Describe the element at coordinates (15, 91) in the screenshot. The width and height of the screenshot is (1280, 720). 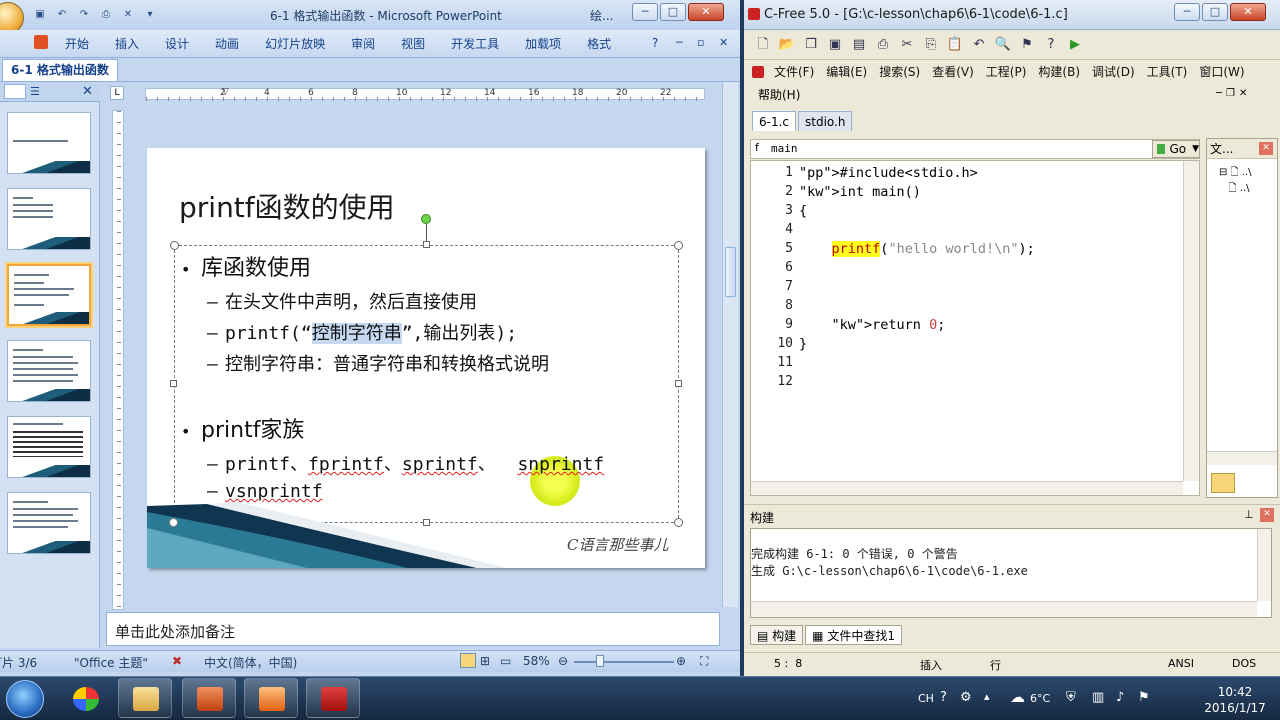
I see `slides-tab` at that location.